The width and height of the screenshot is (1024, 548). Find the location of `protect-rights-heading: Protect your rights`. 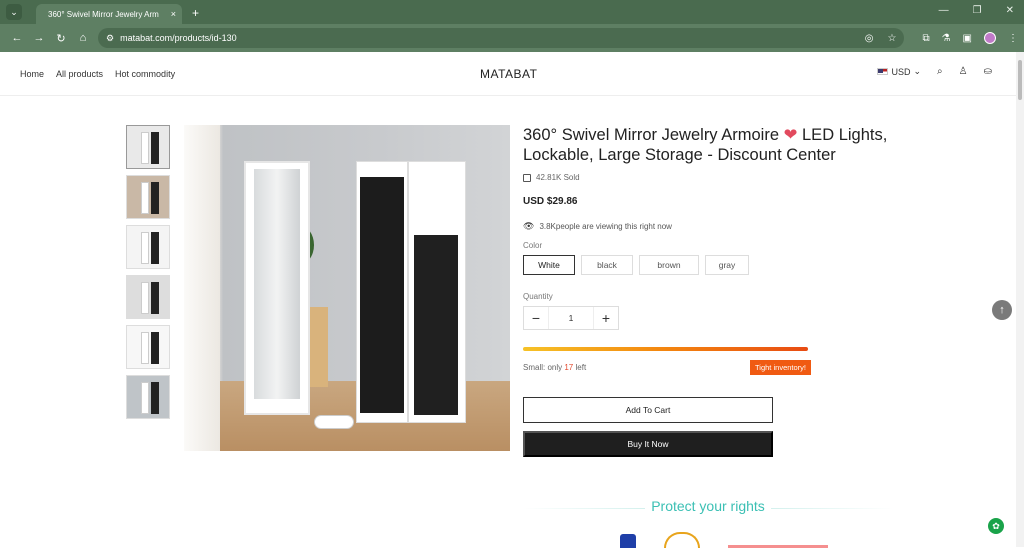

protect-rights-heading: Protect your rights is located at coordinates (708, 506).